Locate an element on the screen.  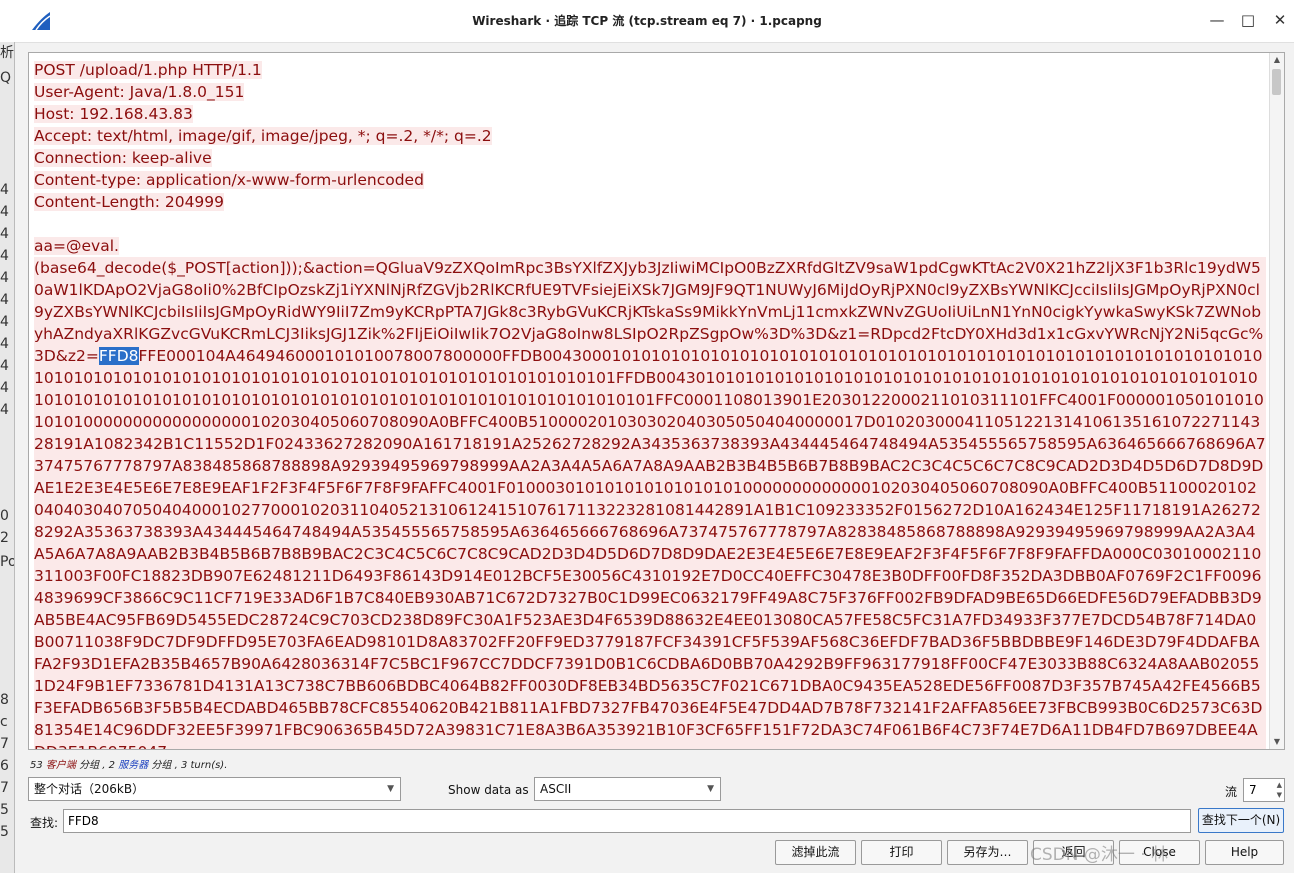
conversation-select-value: 整个对话（206kB） is located at coordinates (89, 789).